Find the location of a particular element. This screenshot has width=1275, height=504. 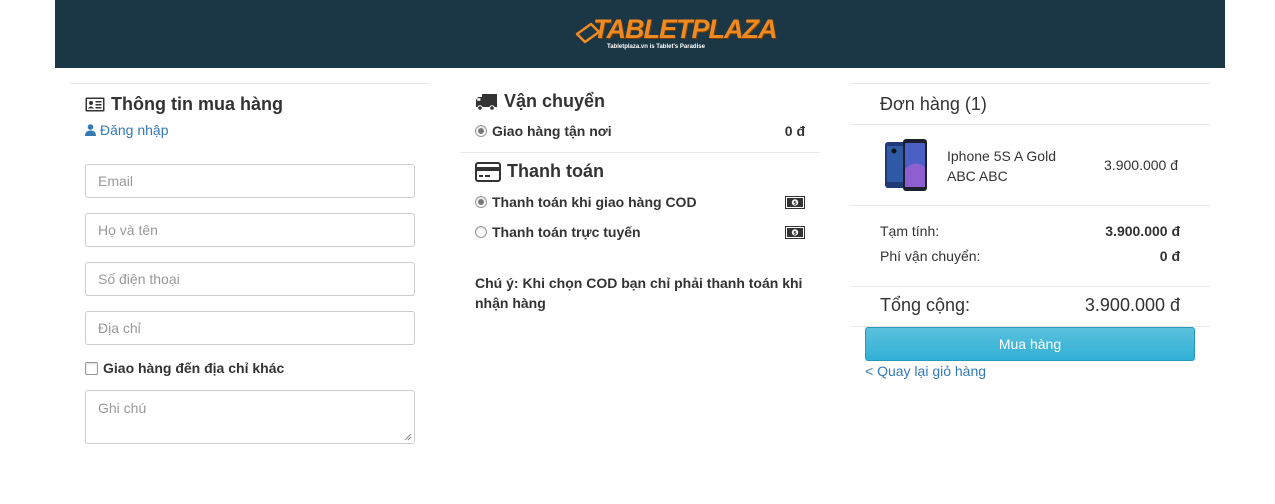

other-address-option: Giao hàng đến địa chỉ khác is located at coordinates (184, 368).